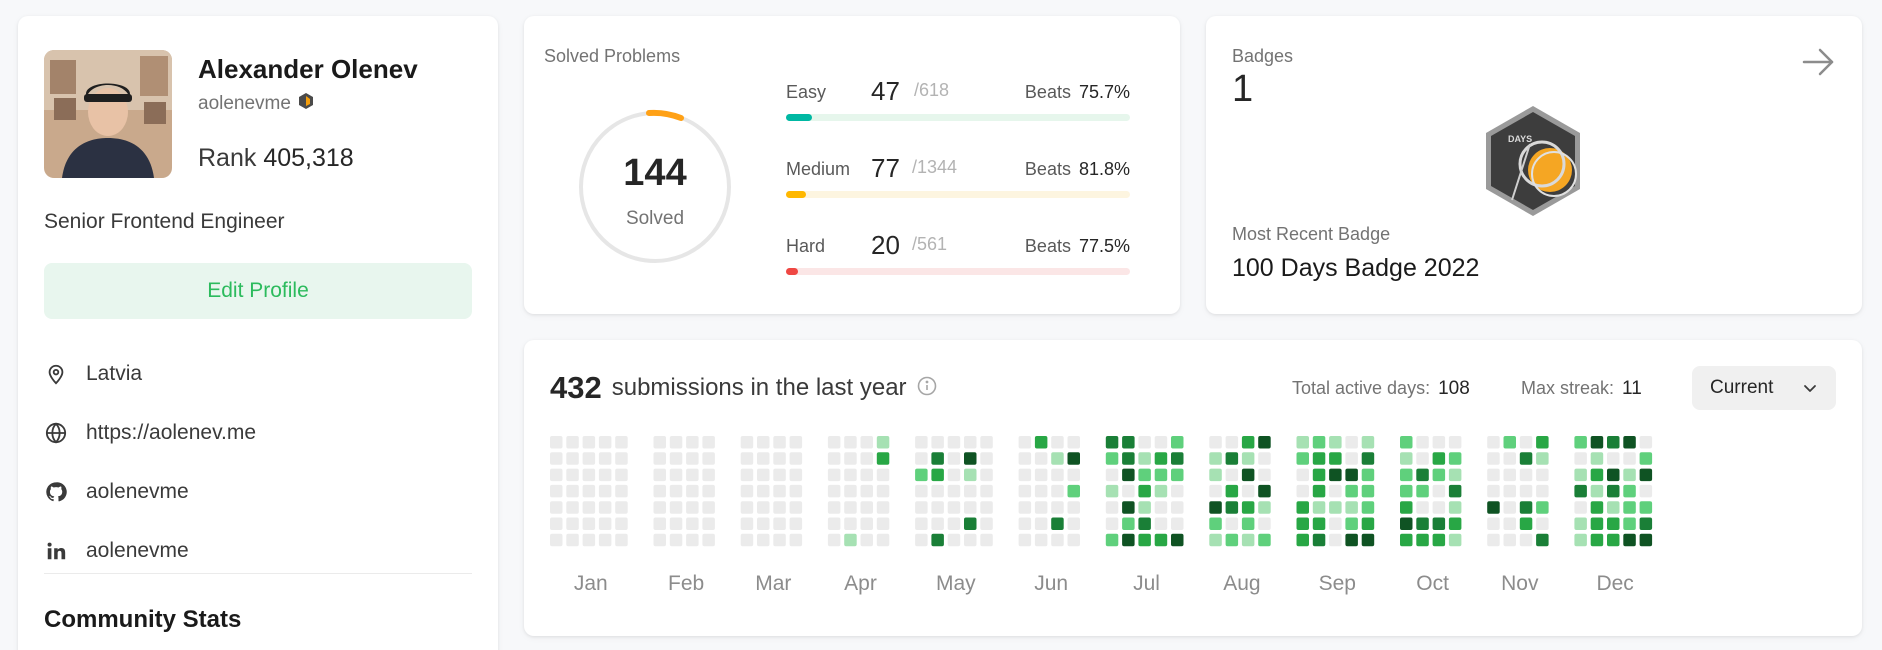 The image size is (1882, 650). I want to click on info-icon, so click(927, 388).